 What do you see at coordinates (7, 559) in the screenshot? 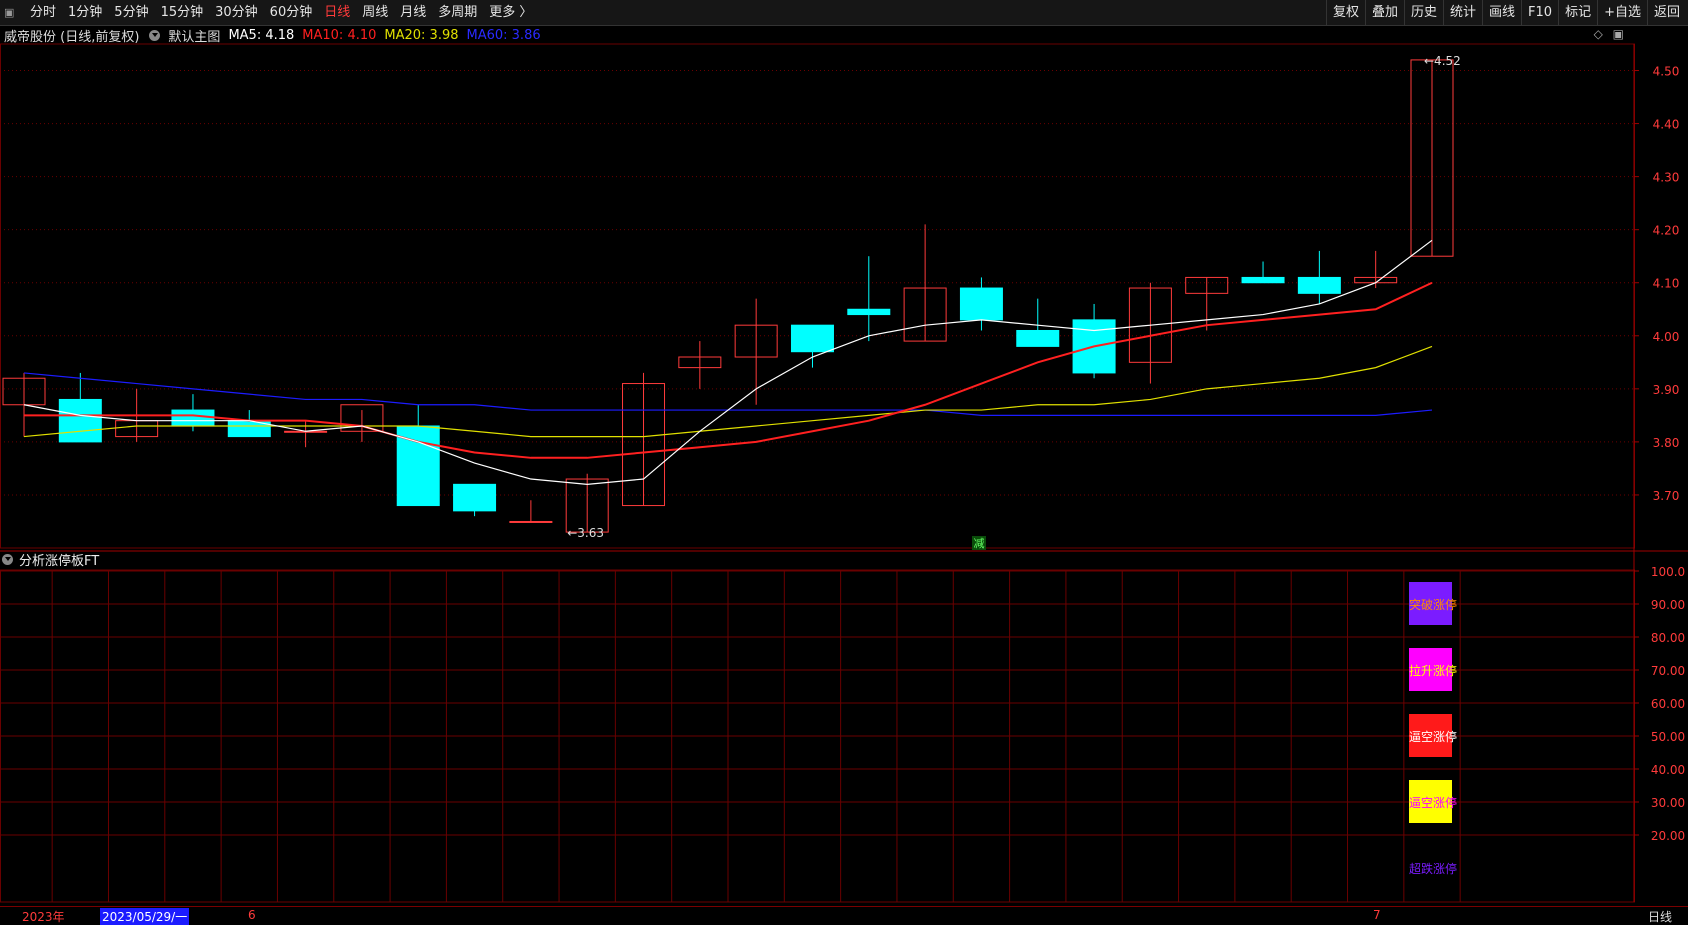
I see `indicator-menu-icon` at bounding box center [7, 559].